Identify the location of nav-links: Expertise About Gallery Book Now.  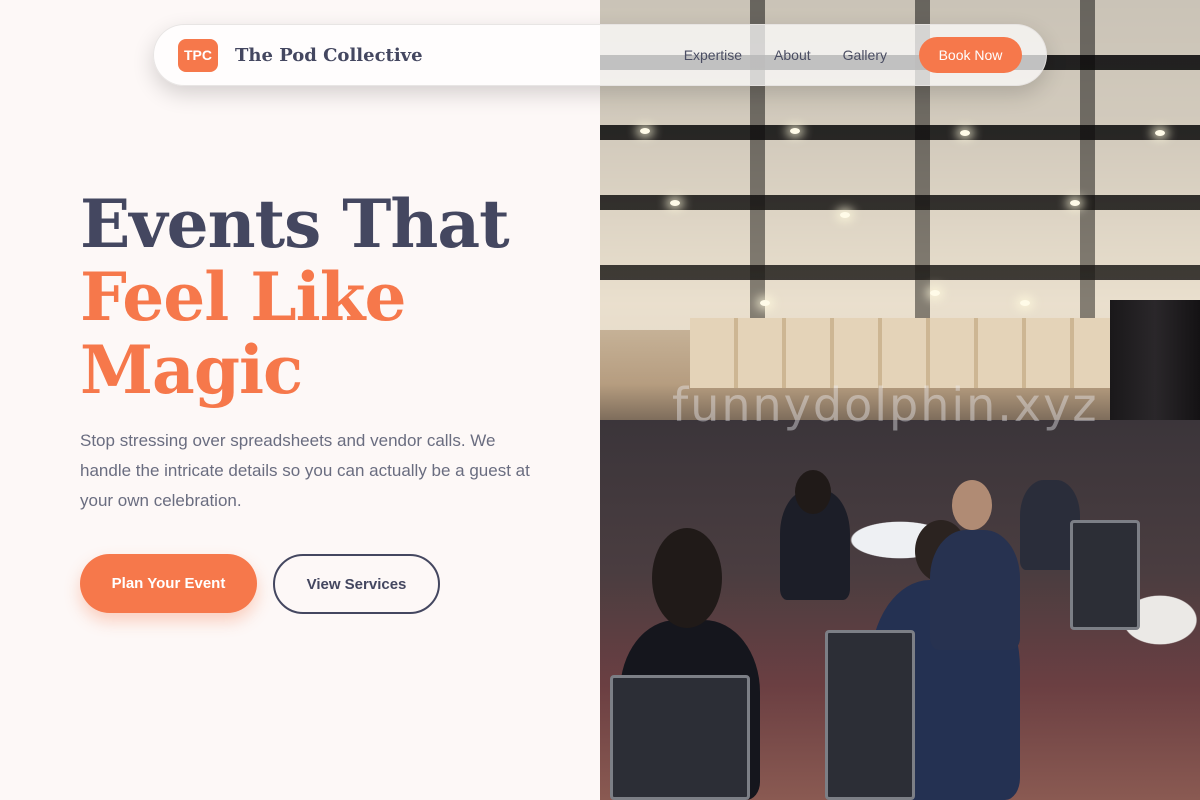
(853, 55).